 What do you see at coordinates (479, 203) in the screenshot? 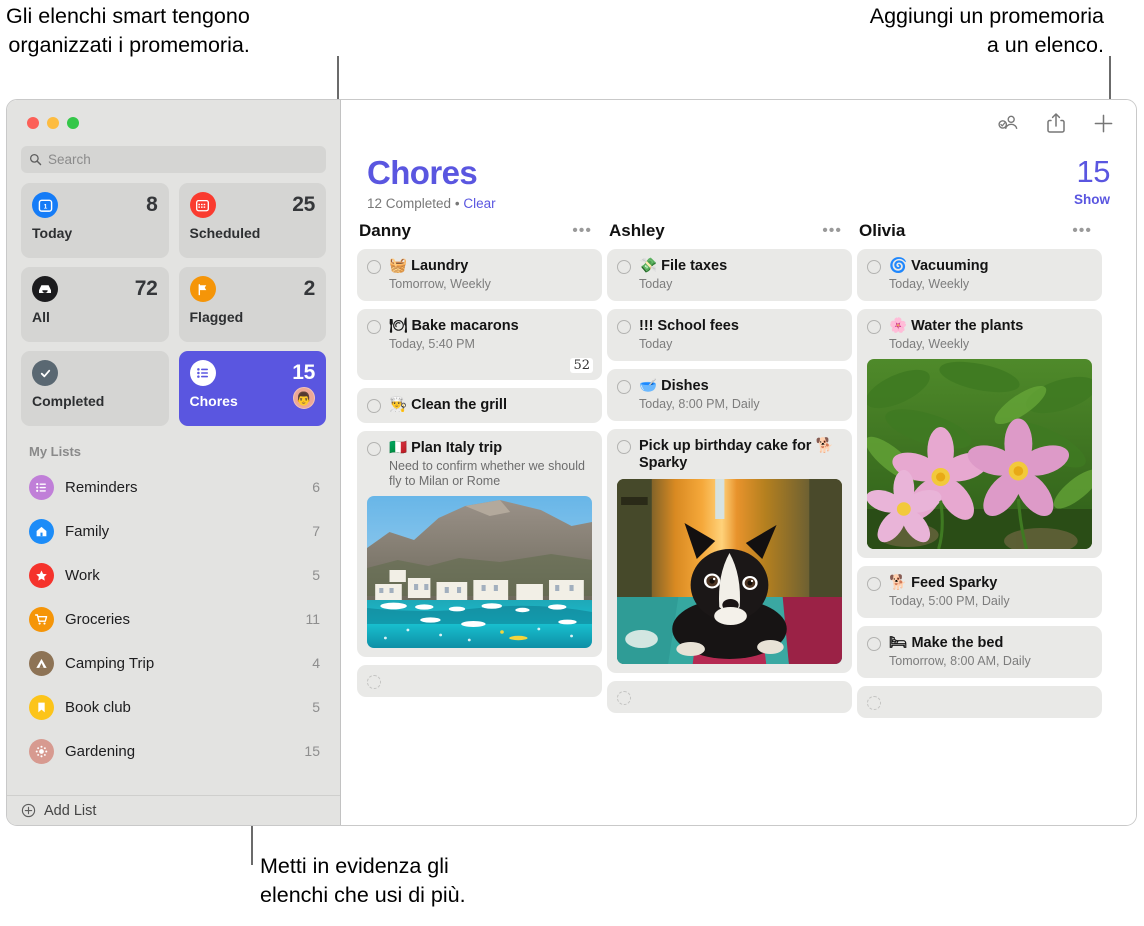
I see `clear-button: Clear` at bounding box center [479, 203].